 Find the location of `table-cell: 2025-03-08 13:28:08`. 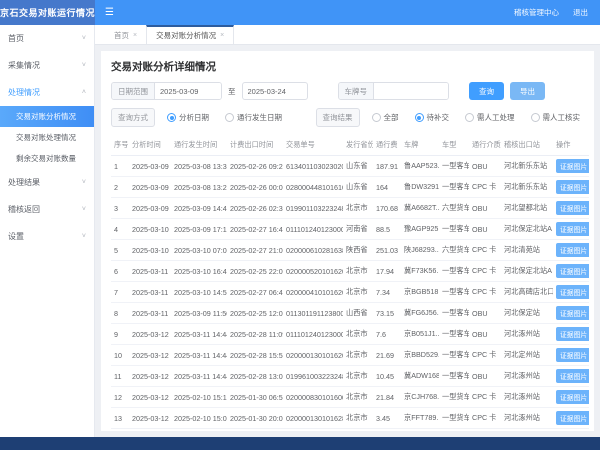

table-cell: 2025-03-08 13:28:08 is located at coordinates (199, 187).